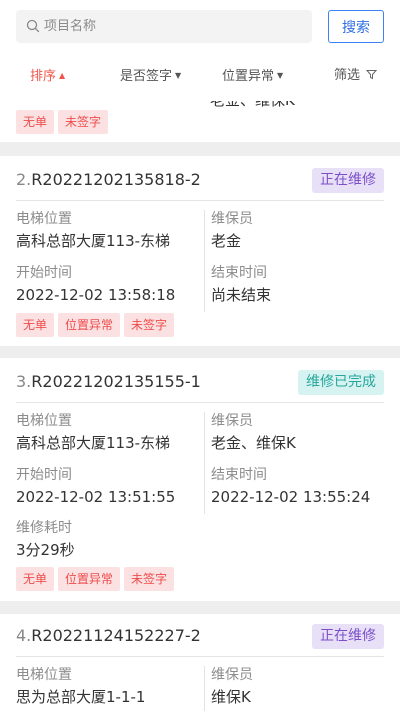  What do you see at coordinates (241, 285) in the screenshot?
I see `end-time-field: 结束时间 尚未结束` at bounding box center [241, 285].